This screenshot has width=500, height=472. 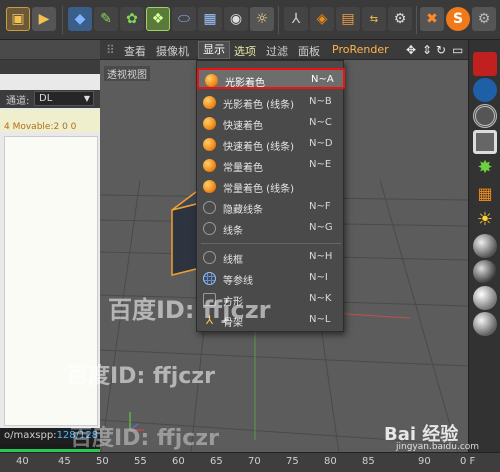 I want to click on menu-item-label: 线条, so click(x=233, y=231).